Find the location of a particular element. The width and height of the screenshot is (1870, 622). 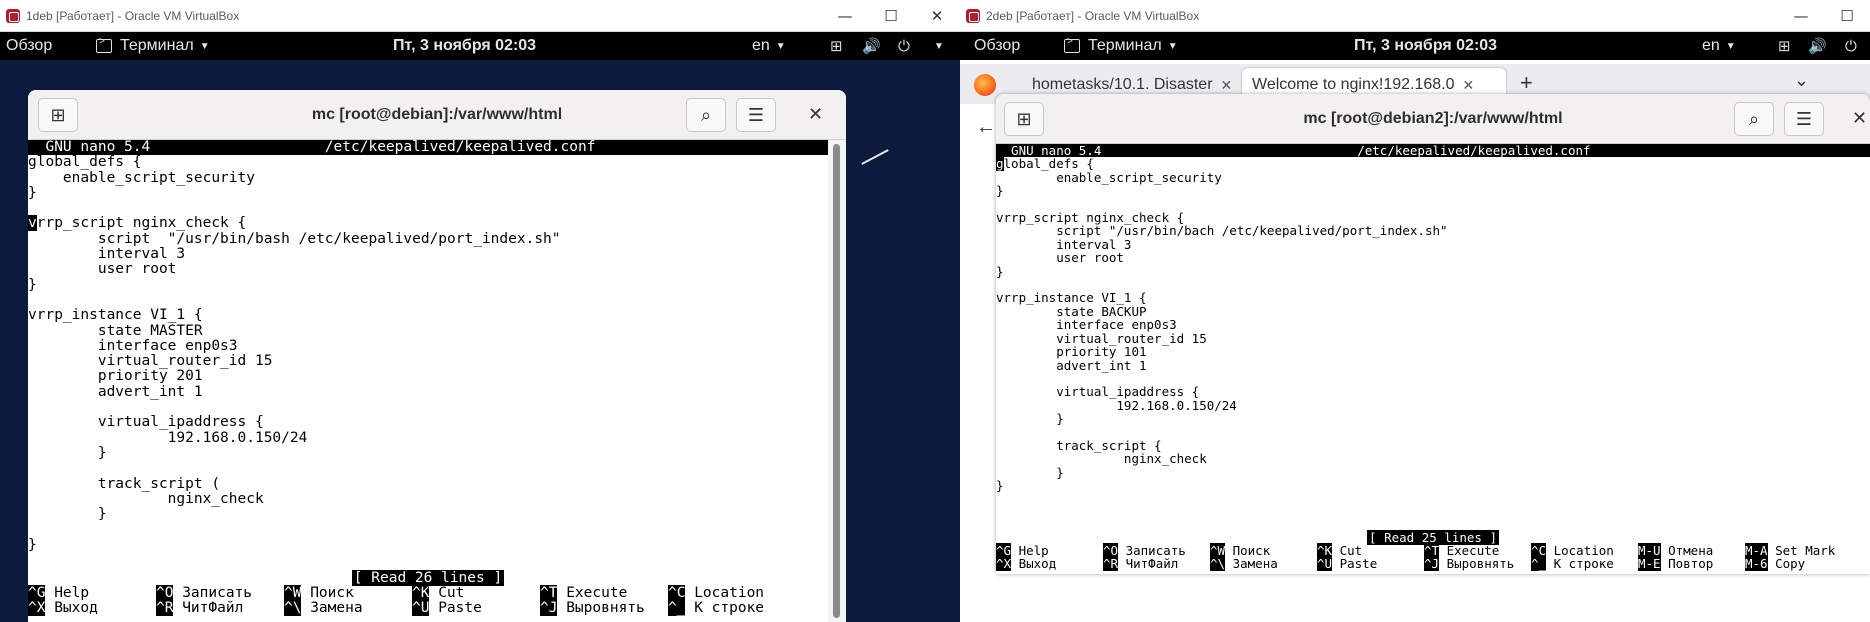

file-line: priority 101 is located at coordinates (1071, 352).